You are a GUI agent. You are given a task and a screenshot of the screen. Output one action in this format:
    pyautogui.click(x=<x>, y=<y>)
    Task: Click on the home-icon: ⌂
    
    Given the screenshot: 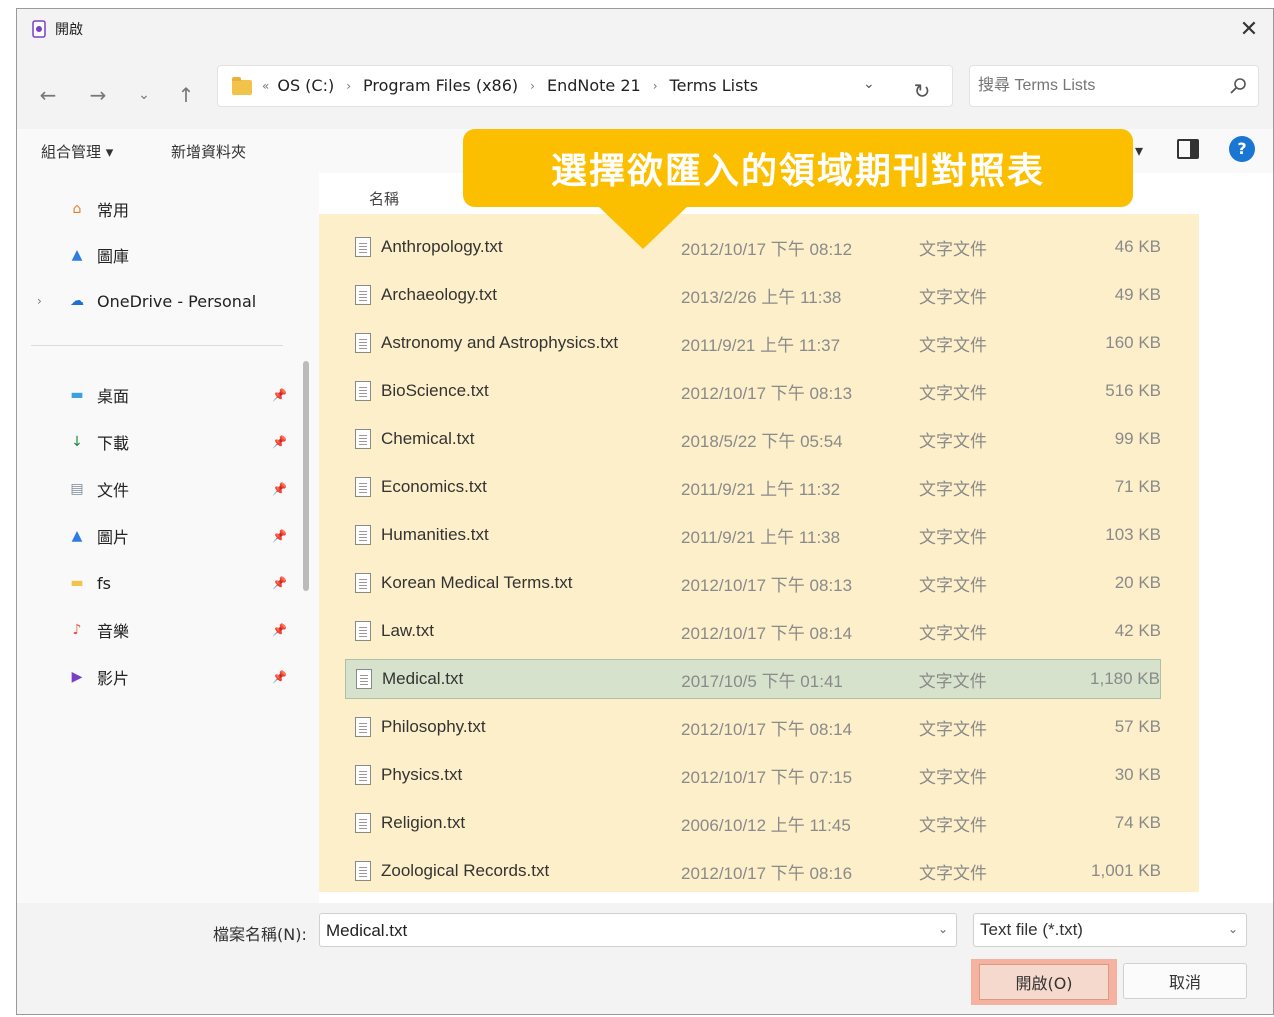 What is the action you would take?
    pyautogui.click(x=77, y=209)
    